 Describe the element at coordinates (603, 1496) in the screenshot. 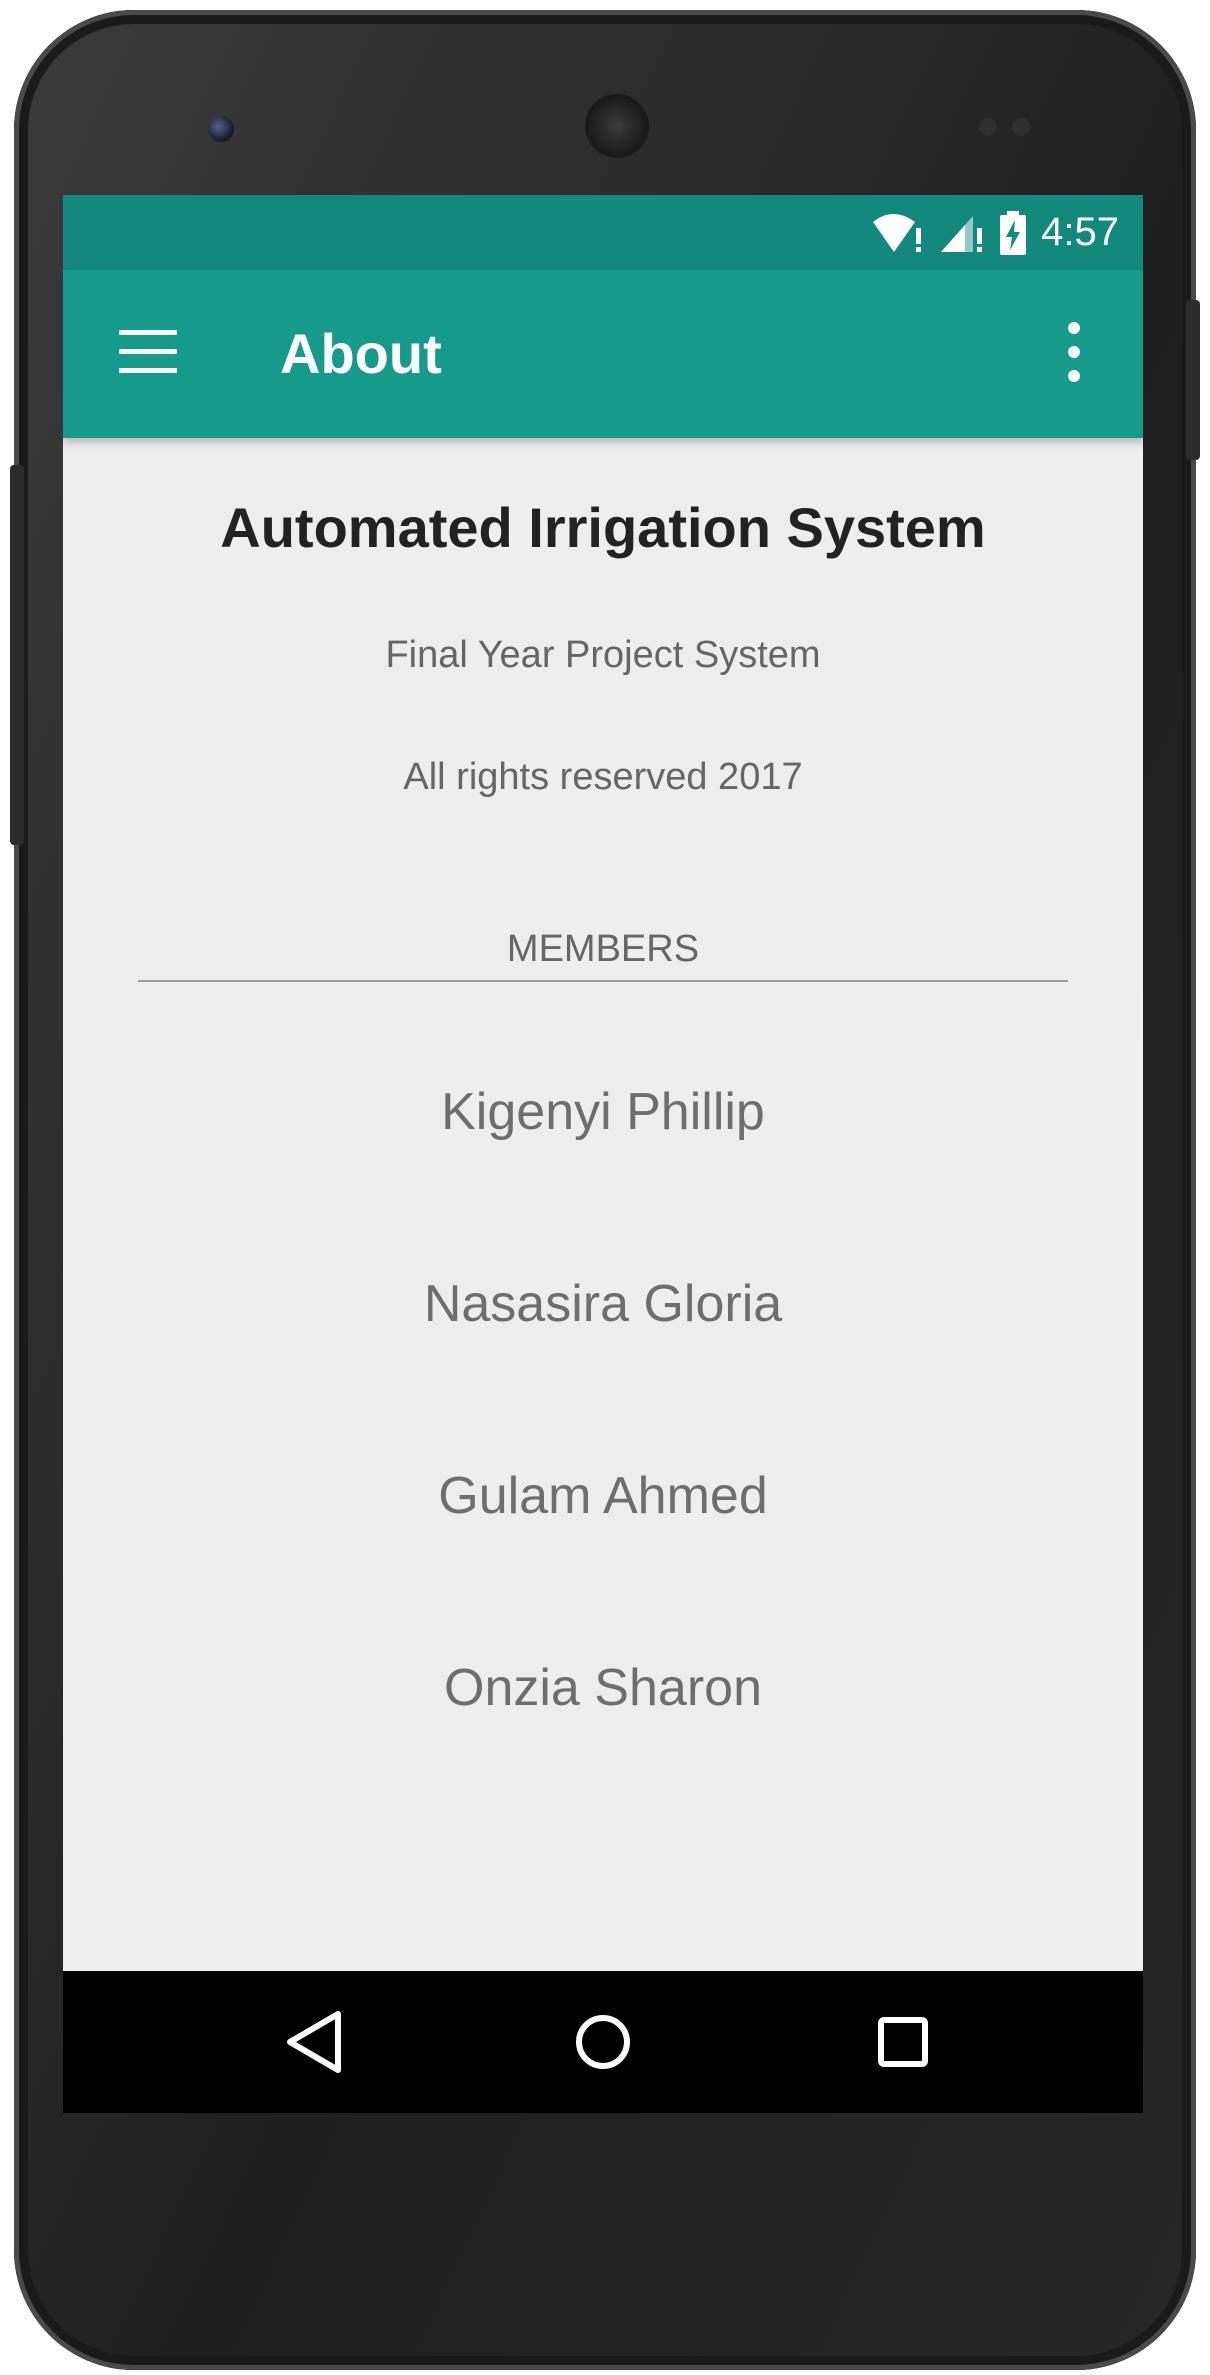

I see `member-name: Gulam Ahmed` at that location.